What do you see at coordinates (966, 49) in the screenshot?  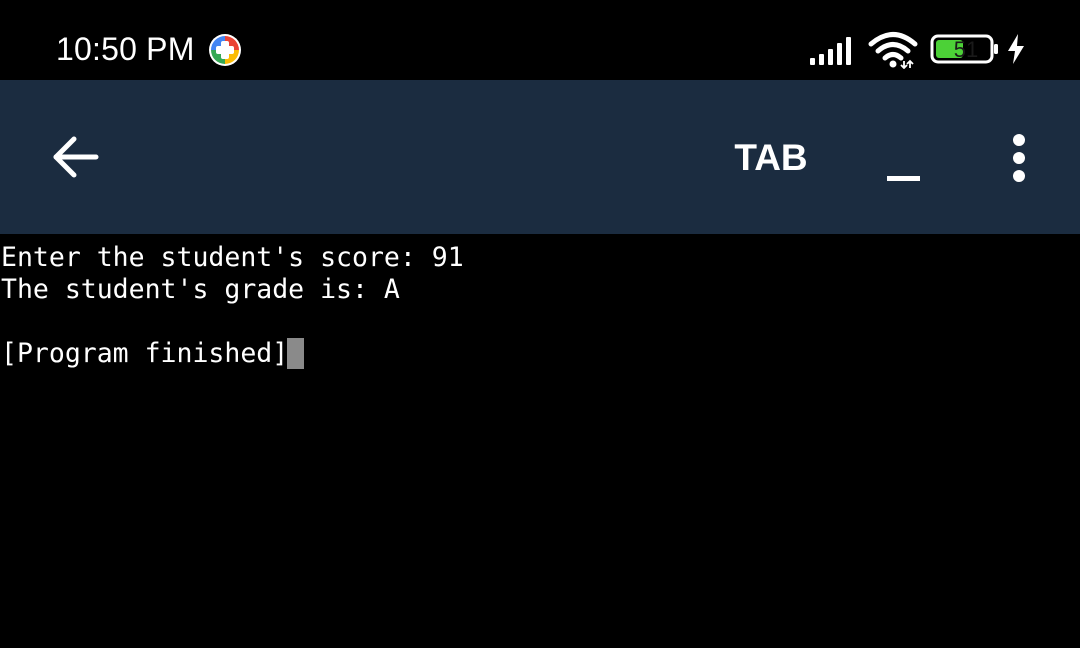 I see `battery-level: 51` at bounding box center [966, 49].